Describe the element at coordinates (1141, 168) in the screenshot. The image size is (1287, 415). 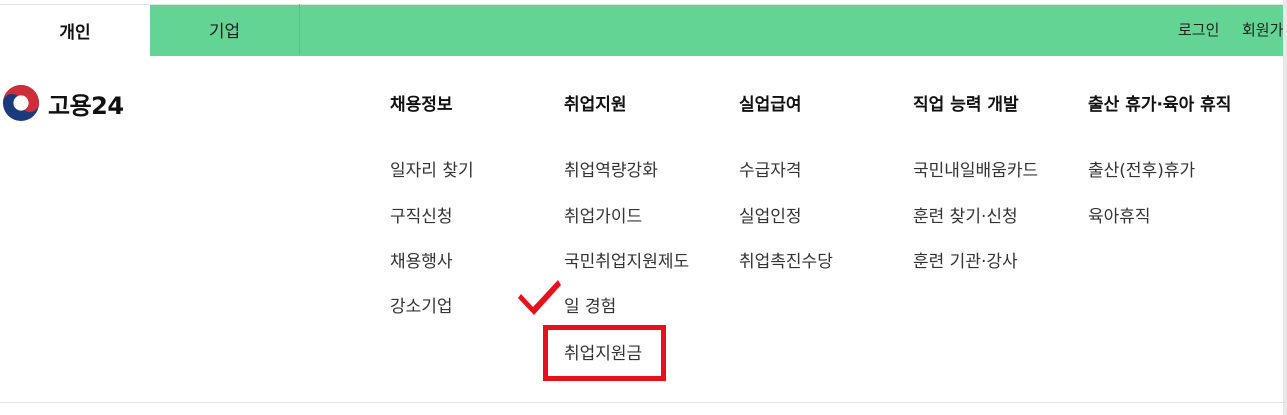
I see `menu-item: 출산(전후)휴가` at that location.